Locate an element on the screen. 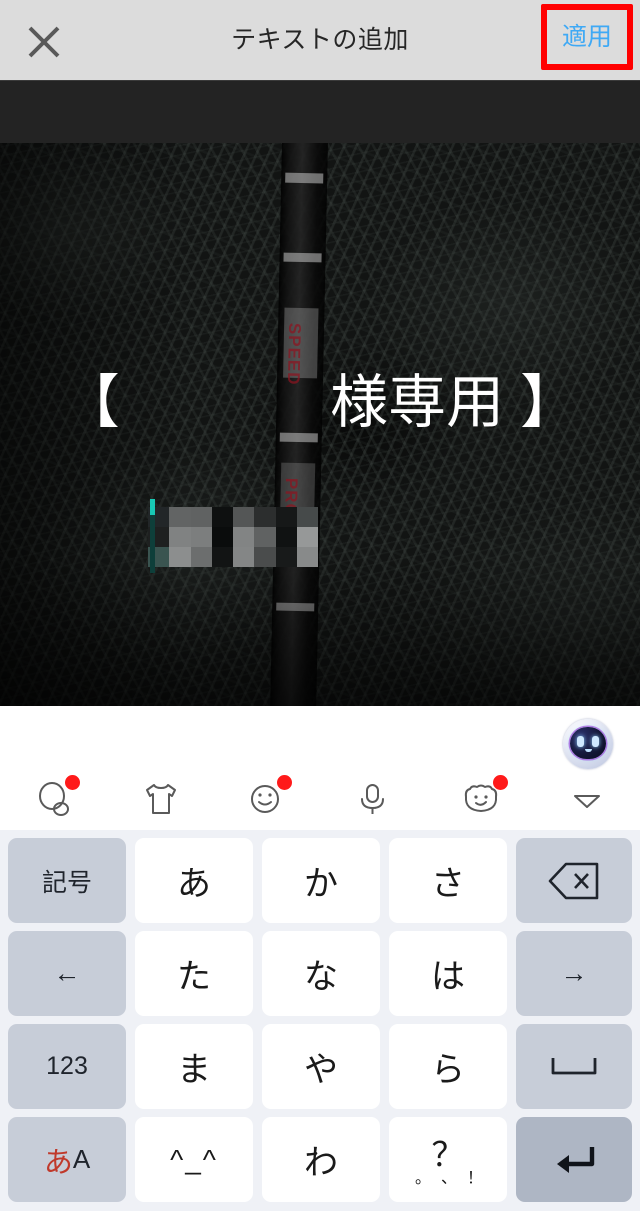 This screenshot has width=640, height=1211. kana-ma-key: ま is located at coordinates (194, 1066).